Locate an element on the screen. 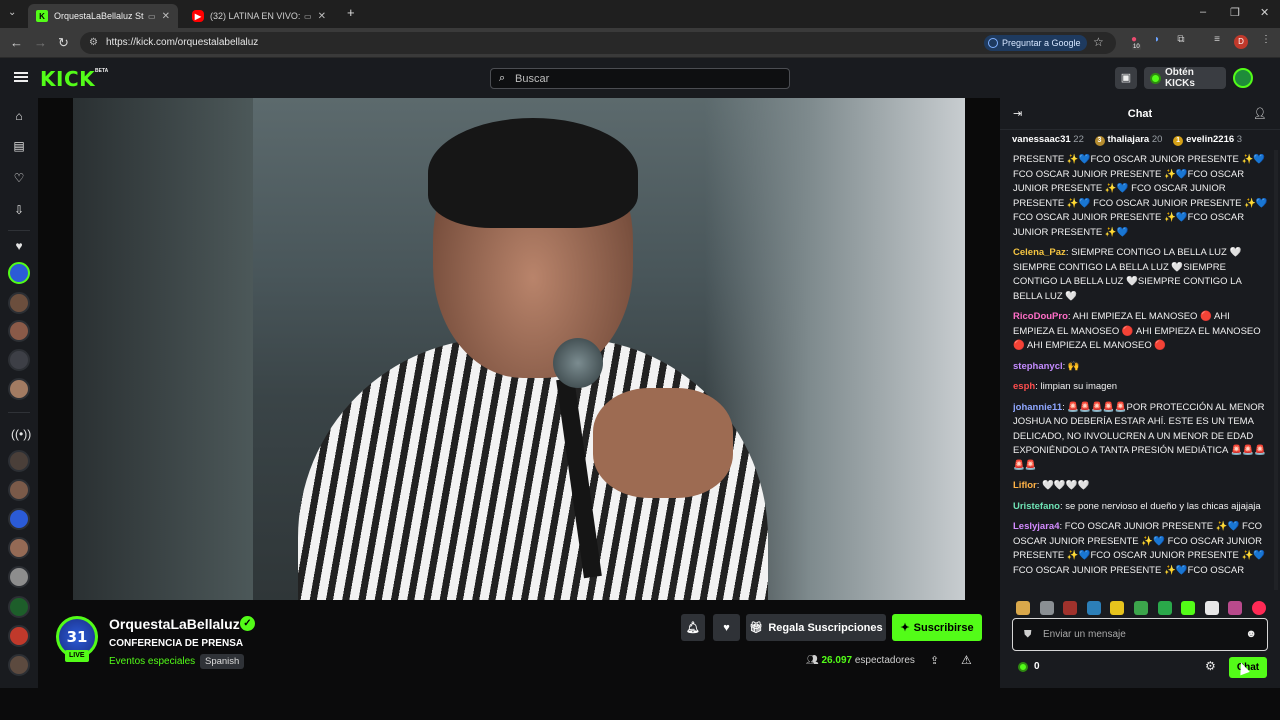 The height and width of the screenshot is (720, 1280). kicks-coin-icon is located at coordinates (1155, 78).